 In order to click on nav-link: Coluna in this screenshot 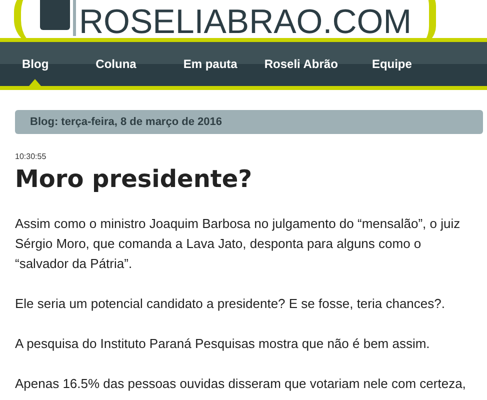, I will do `click(116, 64)`.